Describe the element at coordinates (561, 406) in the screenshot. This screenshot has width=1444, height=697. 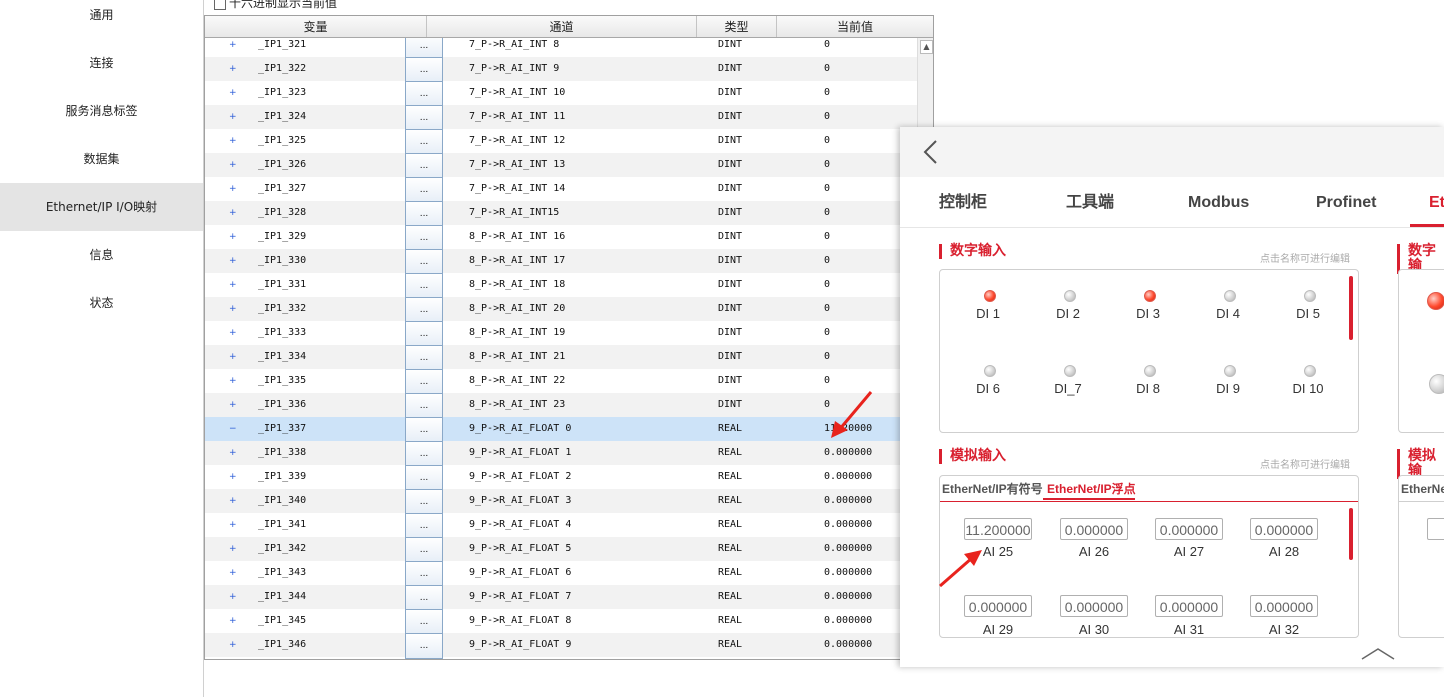
I see `table-row: + _IP1_336... 8_P->R_AI_INT 23 DINT 0` at that location.